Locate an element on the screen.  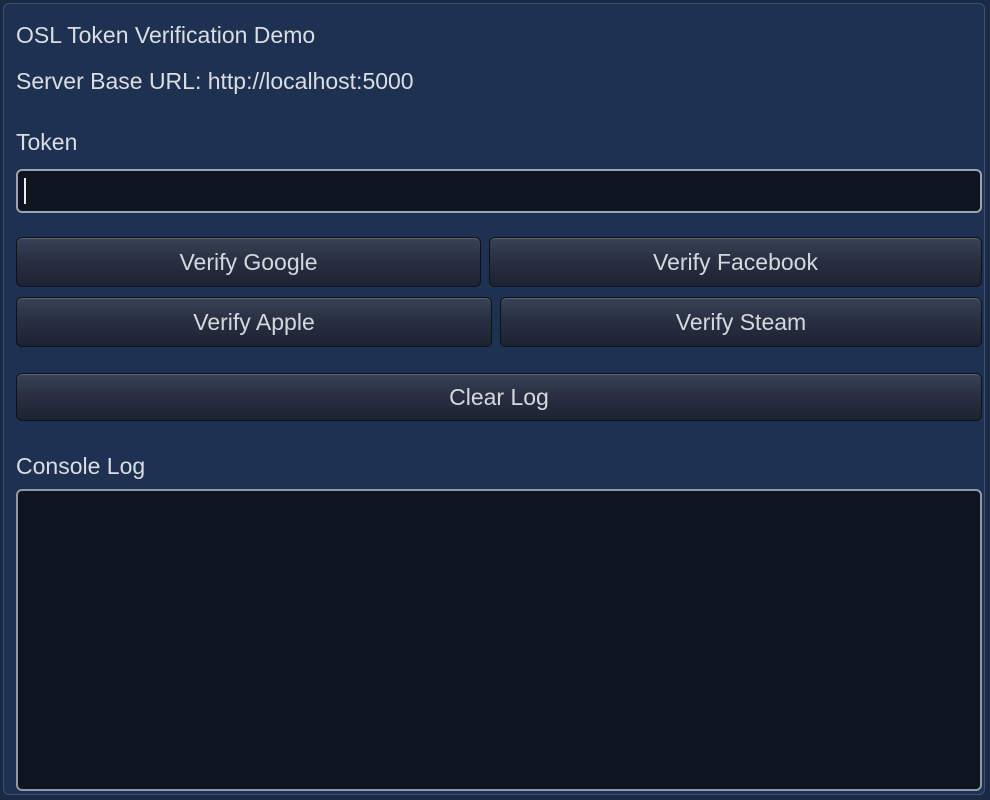
verify-google-button: Verify Google is located at coordinates (248, 262).